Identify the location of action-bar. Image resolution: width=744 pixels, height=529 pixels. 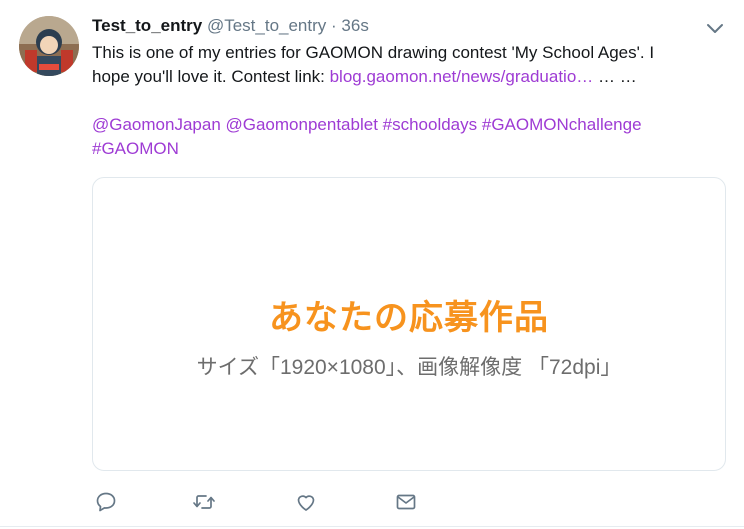
(257, 504).